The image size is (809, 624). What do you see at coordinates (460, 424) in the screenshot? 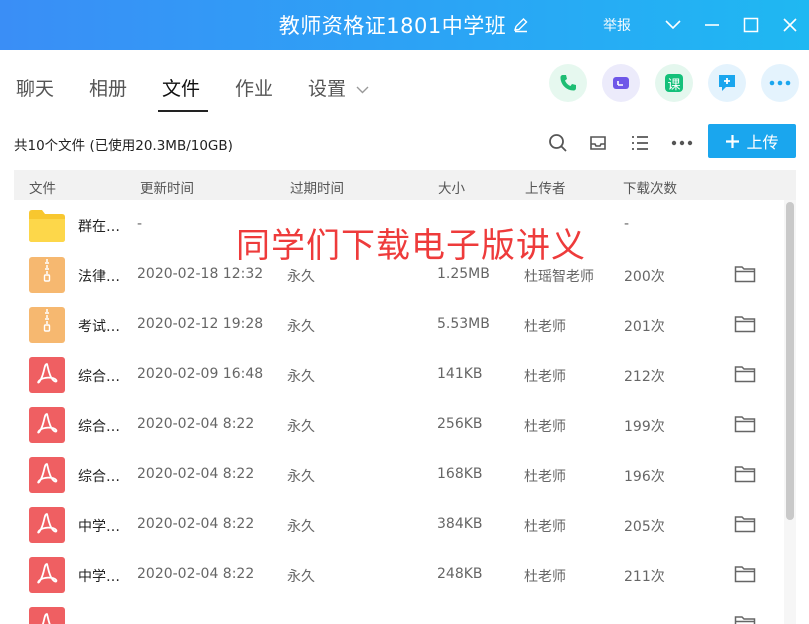
I see `file-size: 256KB` at bounding box center [460, 424].